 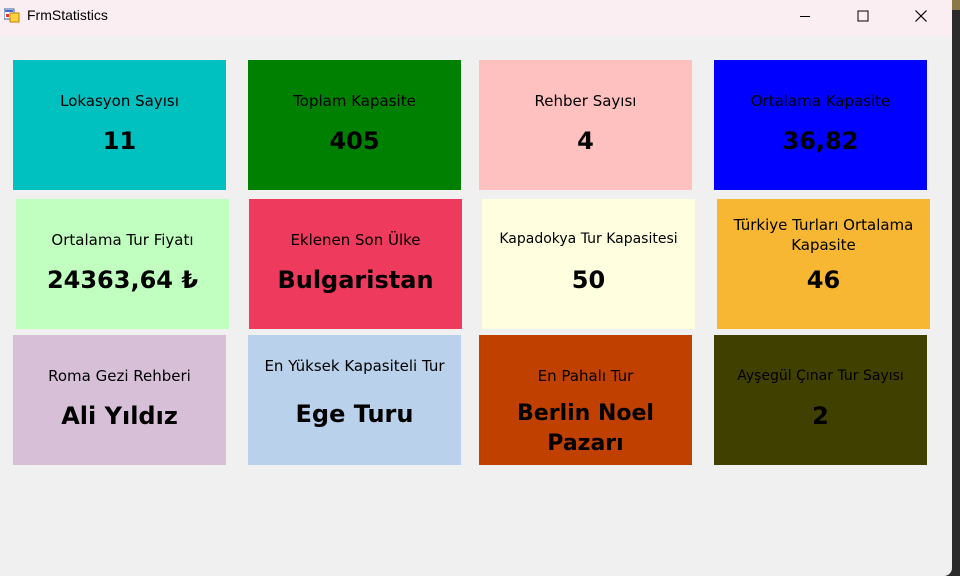 I want to click on stat-card-aysegul-cinar-tur-sayisi: Ayşegül Çınar Tur Sayısı 2, so click(x=820, y=400).